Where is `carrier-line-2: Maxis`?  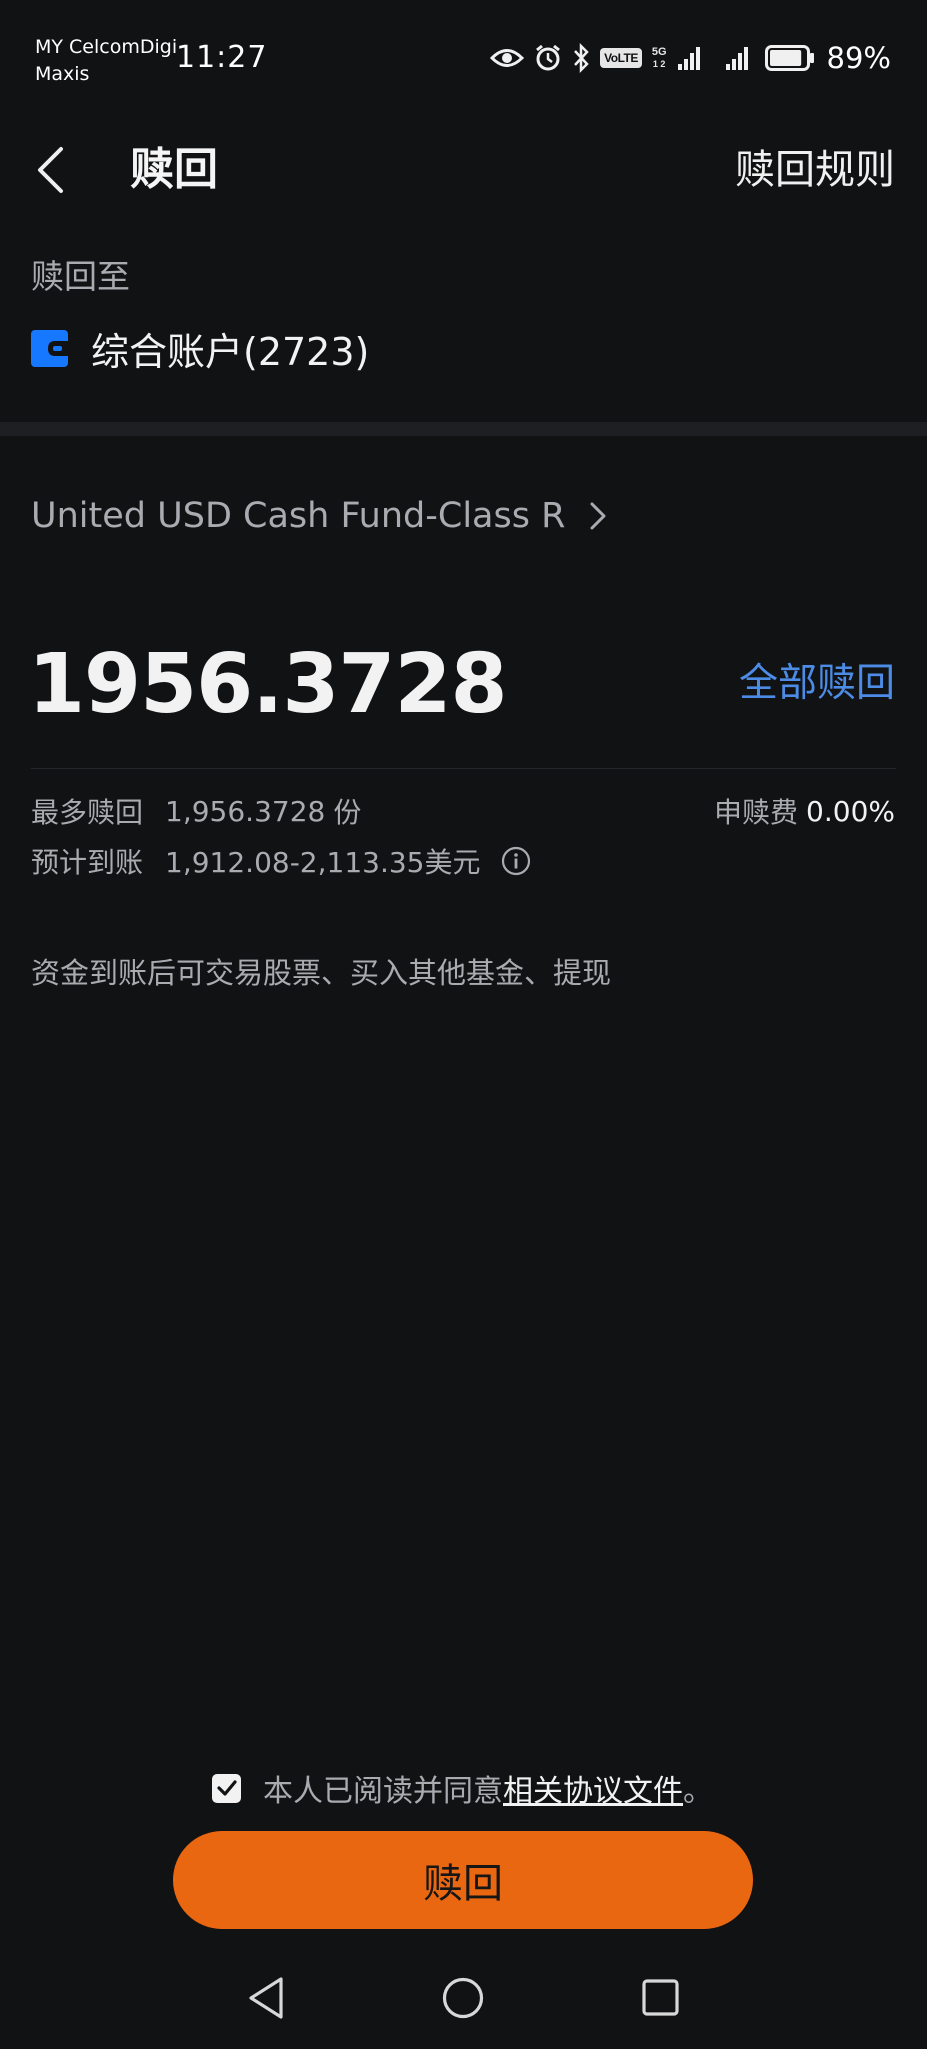 carrier-line-2: Maxis is located at coordinates (62, 74).